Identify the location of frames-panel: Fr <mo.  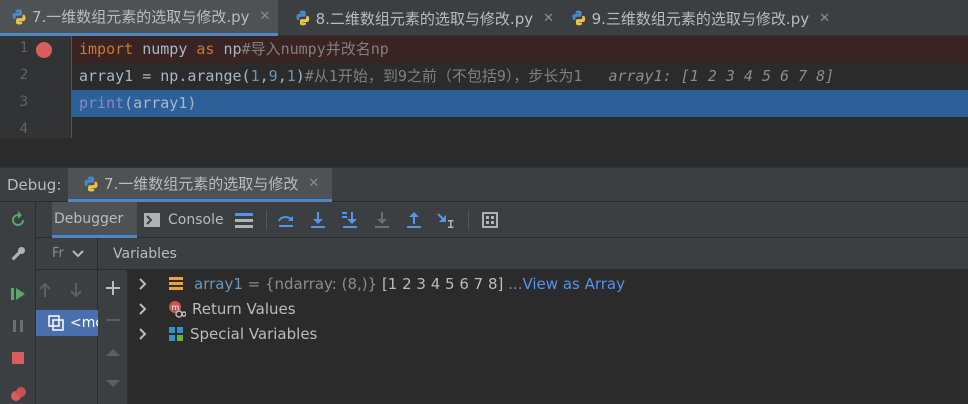
(67, 321).